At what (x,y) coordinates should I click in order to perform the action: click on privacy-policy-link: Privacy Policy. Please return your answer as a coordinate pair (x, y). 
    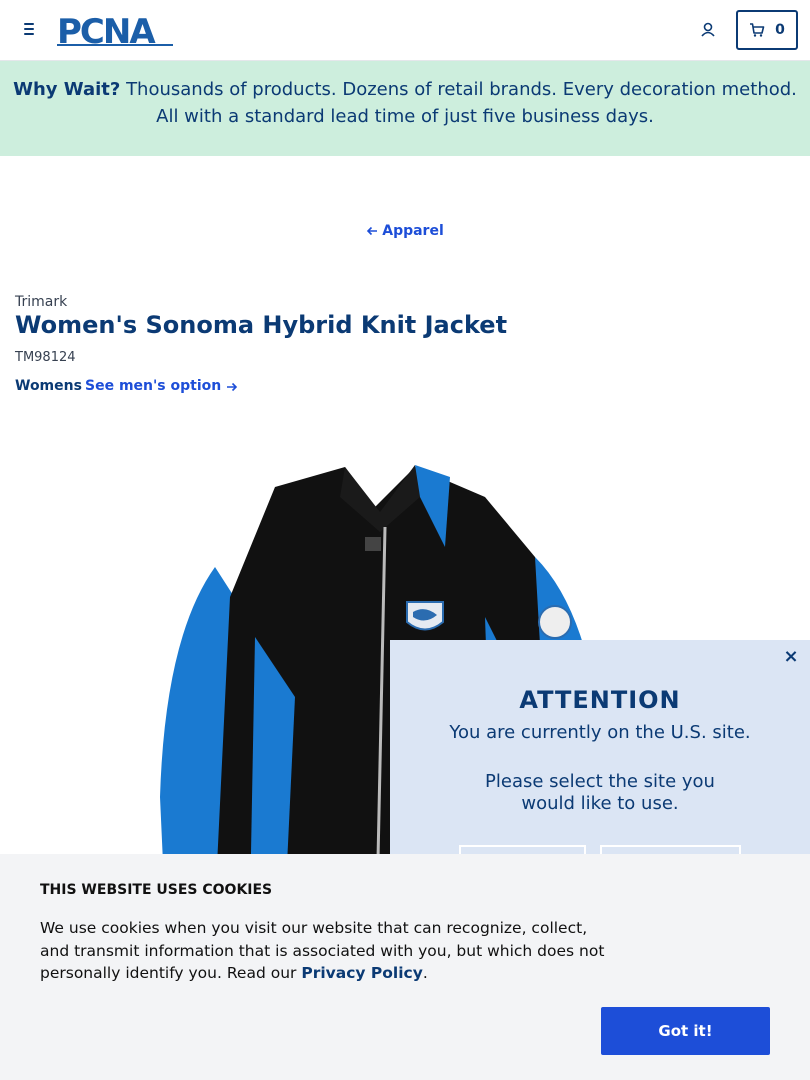
    Looking at the image, I should click on (362, 973).